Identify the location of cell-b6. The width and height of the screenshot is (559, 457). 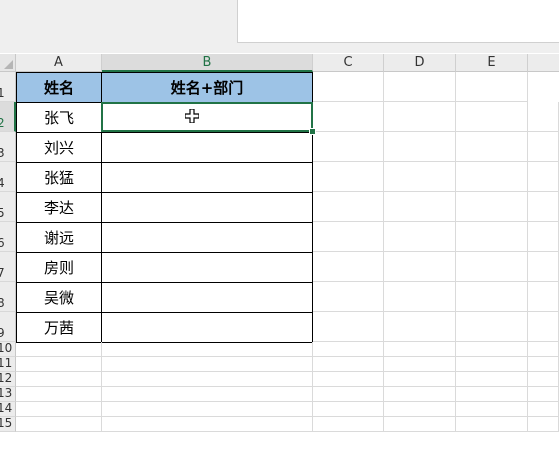
(207, 237).